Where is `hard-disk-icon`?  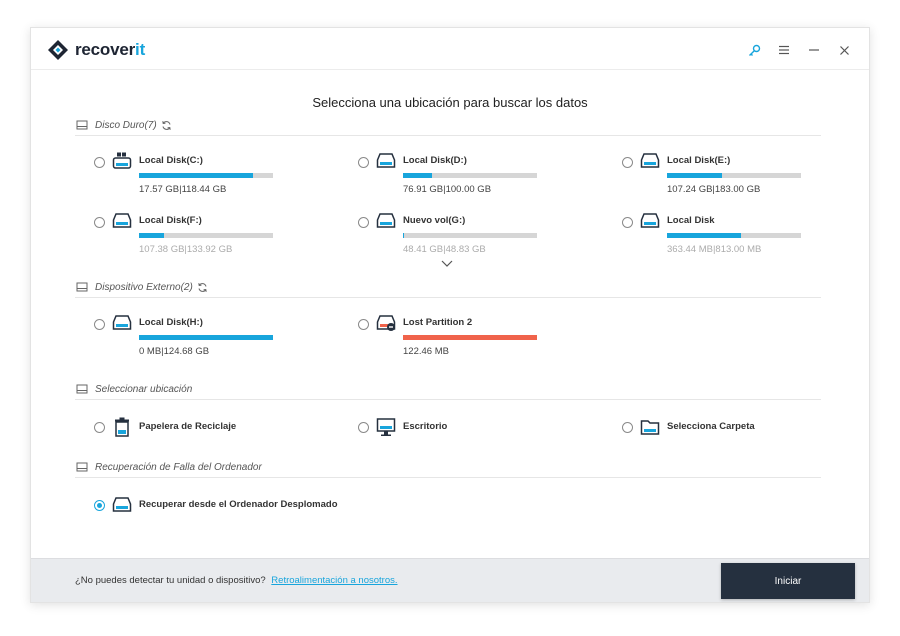 hard-disk-icon is located at coordinates (82, 125).